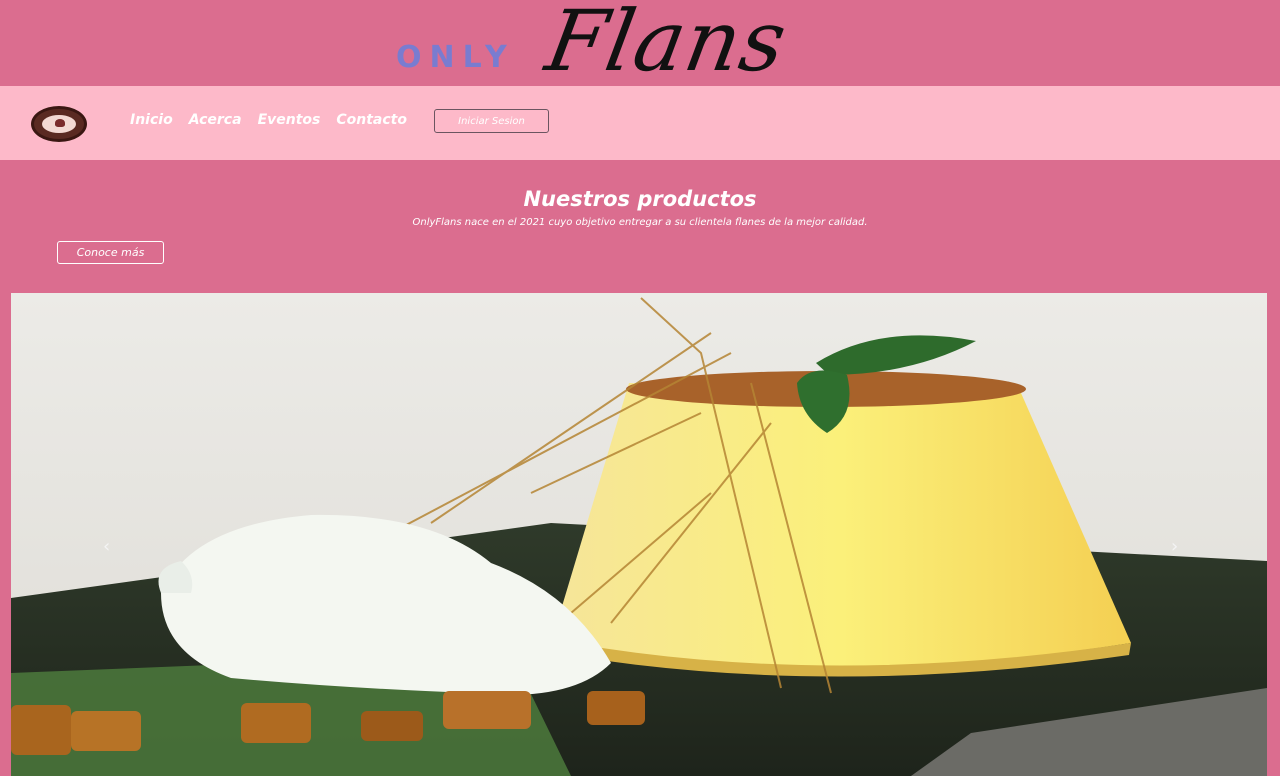  What do you see at coordinates (640, 199) in the screenshot?
I see `hero-title: Nuestros productos` at bounding box center [640, 199].